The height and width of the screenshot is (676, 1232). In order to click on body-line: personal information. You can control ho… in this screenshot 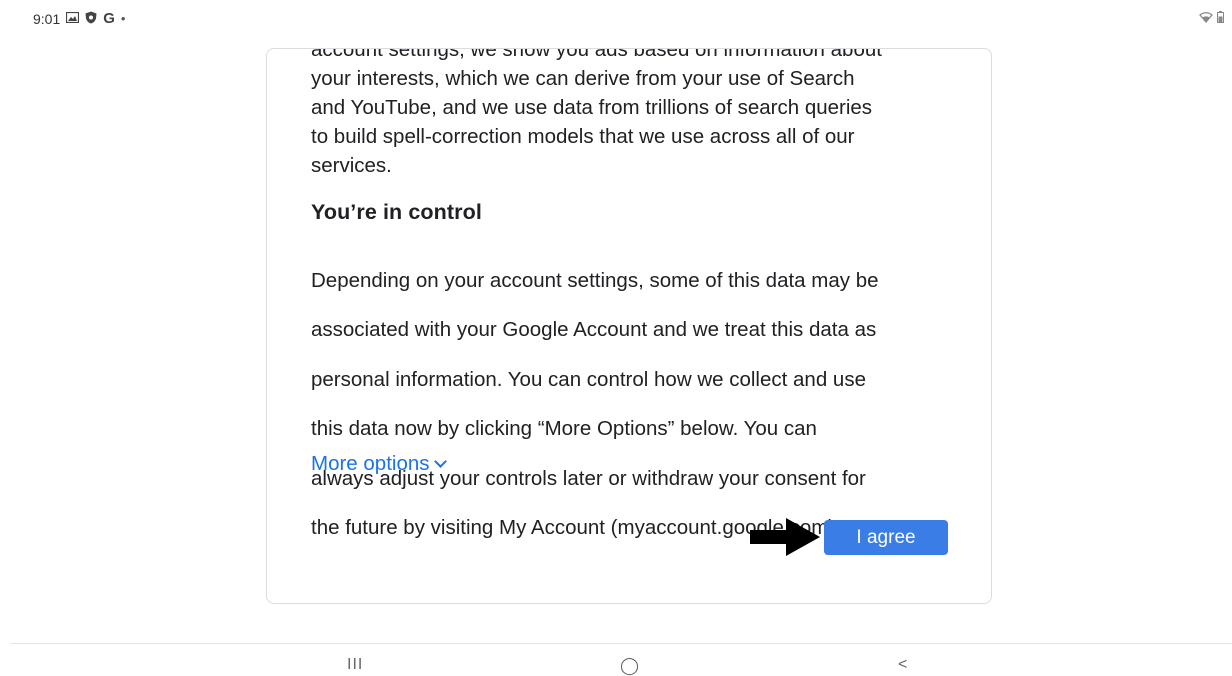, I will do `click(588, 379)`.